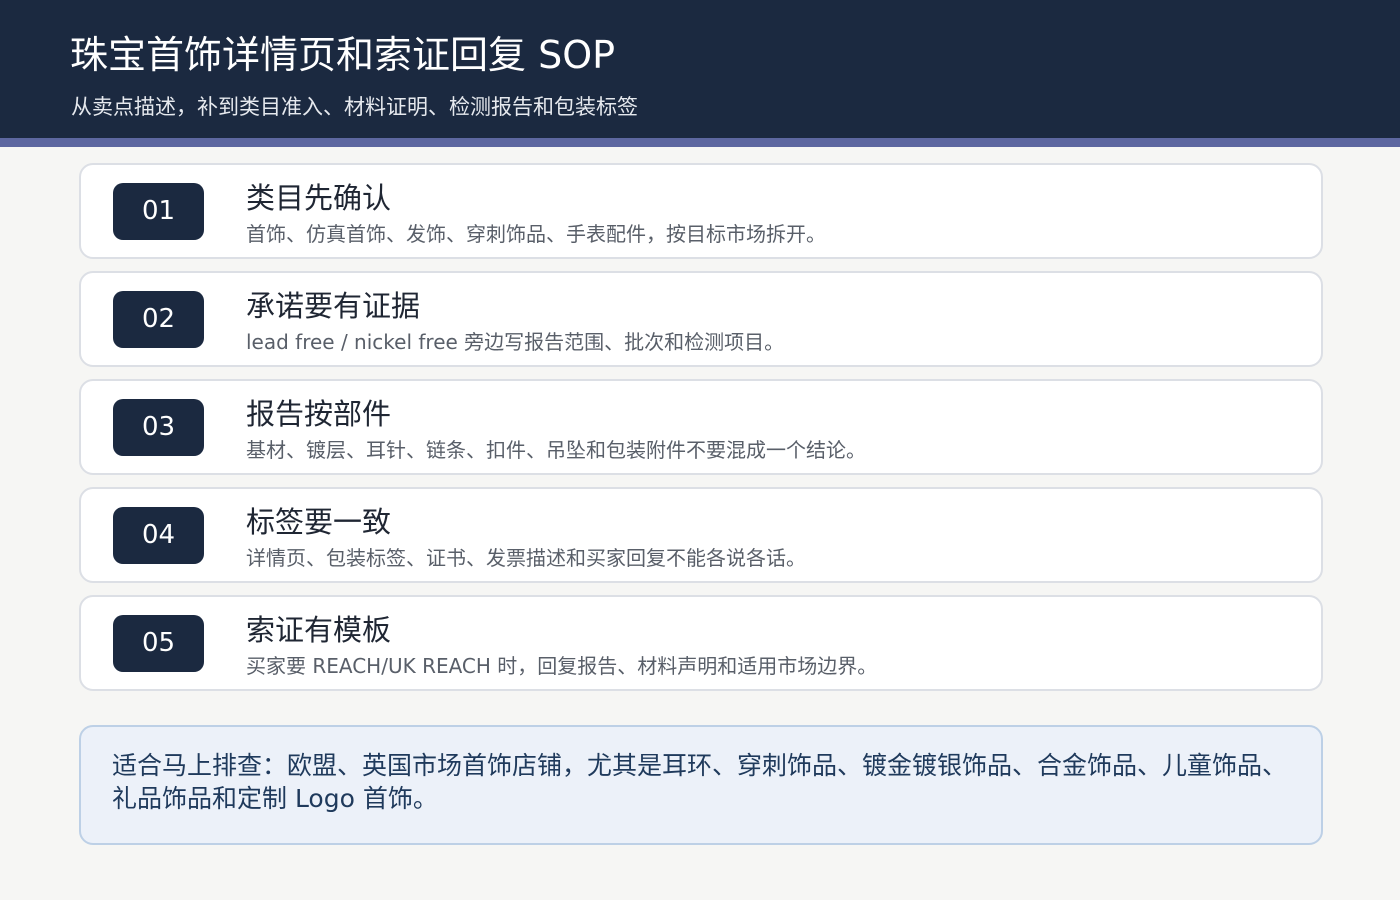  I want to click on step-title: 标签要一致, so click(319, 522).